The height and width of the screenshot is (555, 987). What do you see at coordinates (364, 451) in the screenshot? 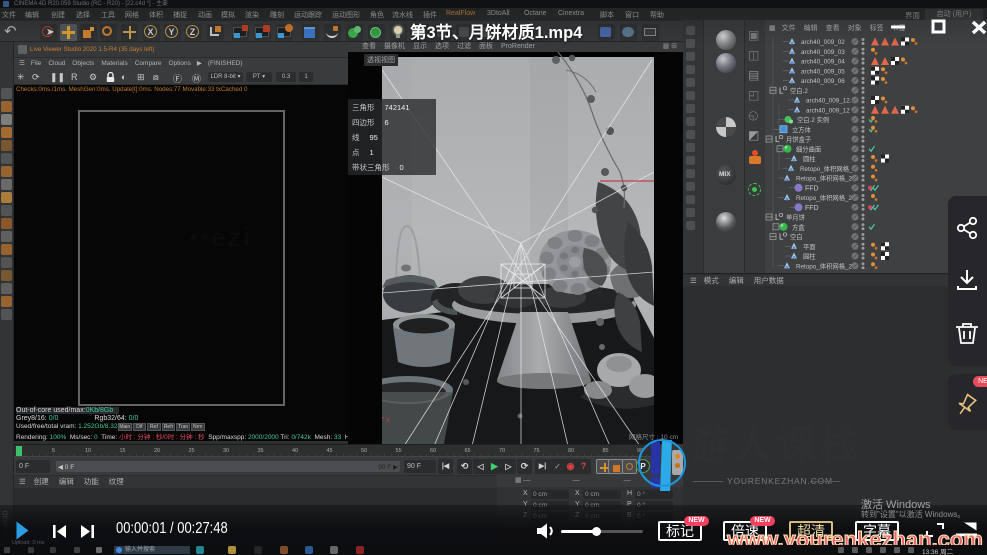
I see `svg-text: 50` at bounding box center [364, 451].